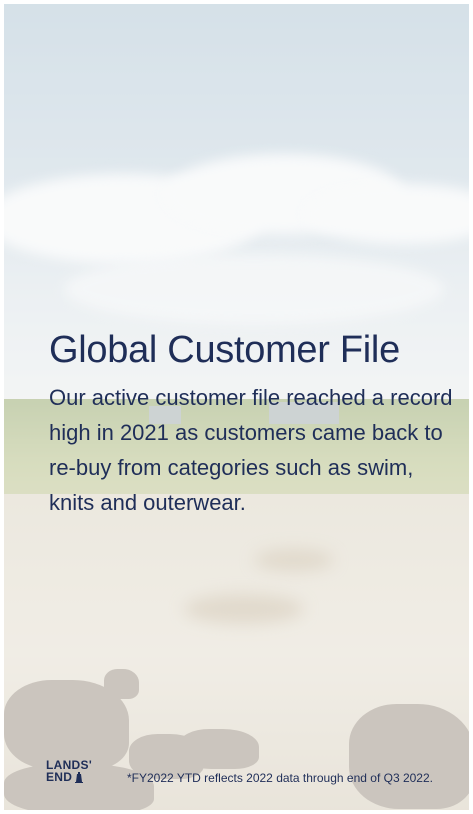 The image size is (473, 814). I want to click on lighthouse-icon, so click(79, 777).